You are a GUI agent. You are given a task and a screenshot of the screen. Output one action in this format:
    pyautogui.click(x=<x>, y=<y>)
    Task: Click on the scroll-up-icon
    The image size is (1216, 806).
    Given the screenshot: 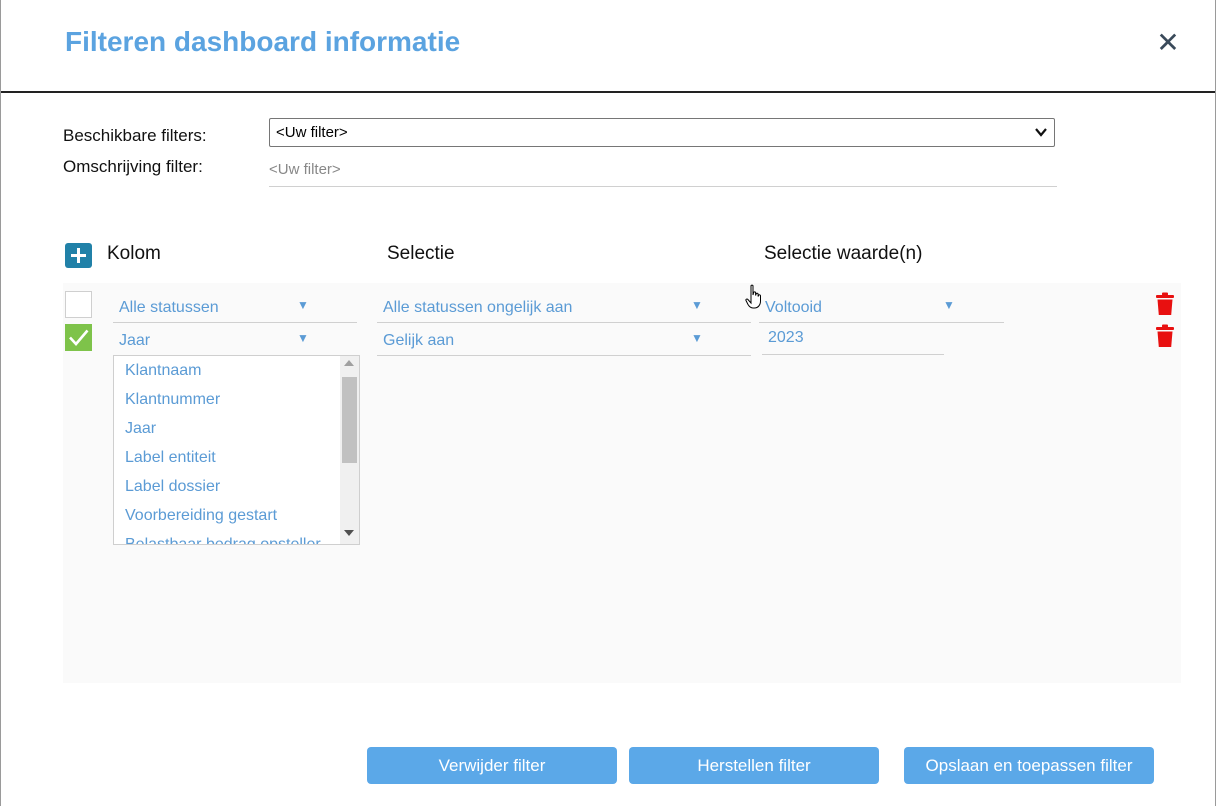 What is the action you would take?
    pyautogui.click(x=349, y=363)
    